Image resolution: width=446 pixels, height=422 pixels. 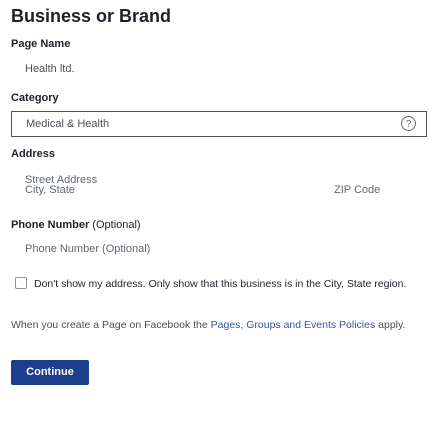 What do you see at coordinates (357, 190) in the screenshot?
I see `zip-code-placeholder: ZIP Code` at bounding box center [357, 190].